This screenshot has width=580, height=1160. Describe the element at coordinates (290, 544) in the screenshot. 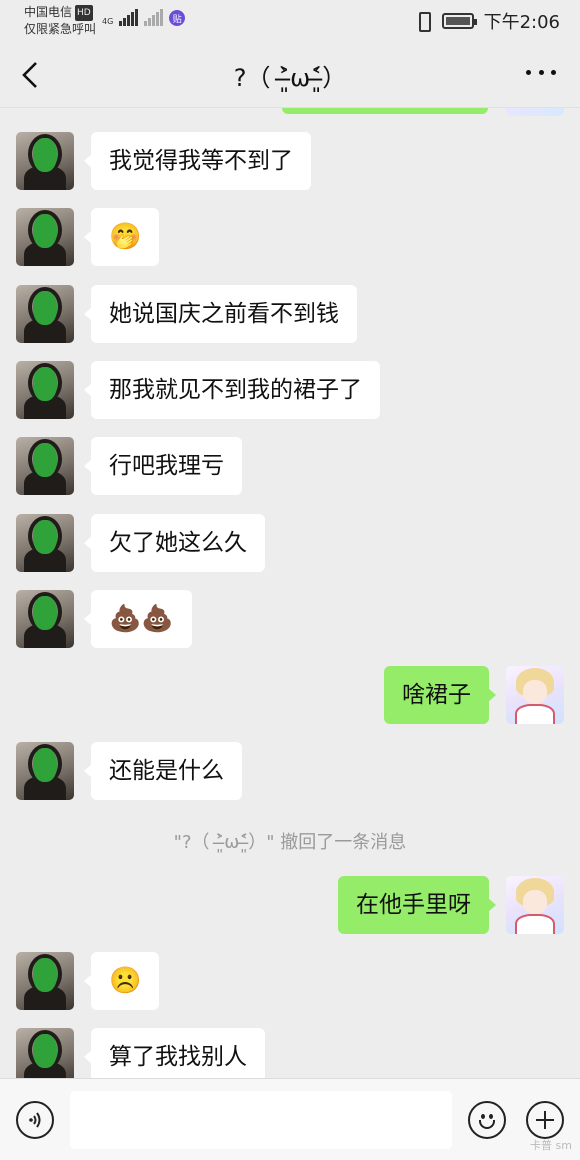

I see `message-row: 欠了她这么久` at that location.